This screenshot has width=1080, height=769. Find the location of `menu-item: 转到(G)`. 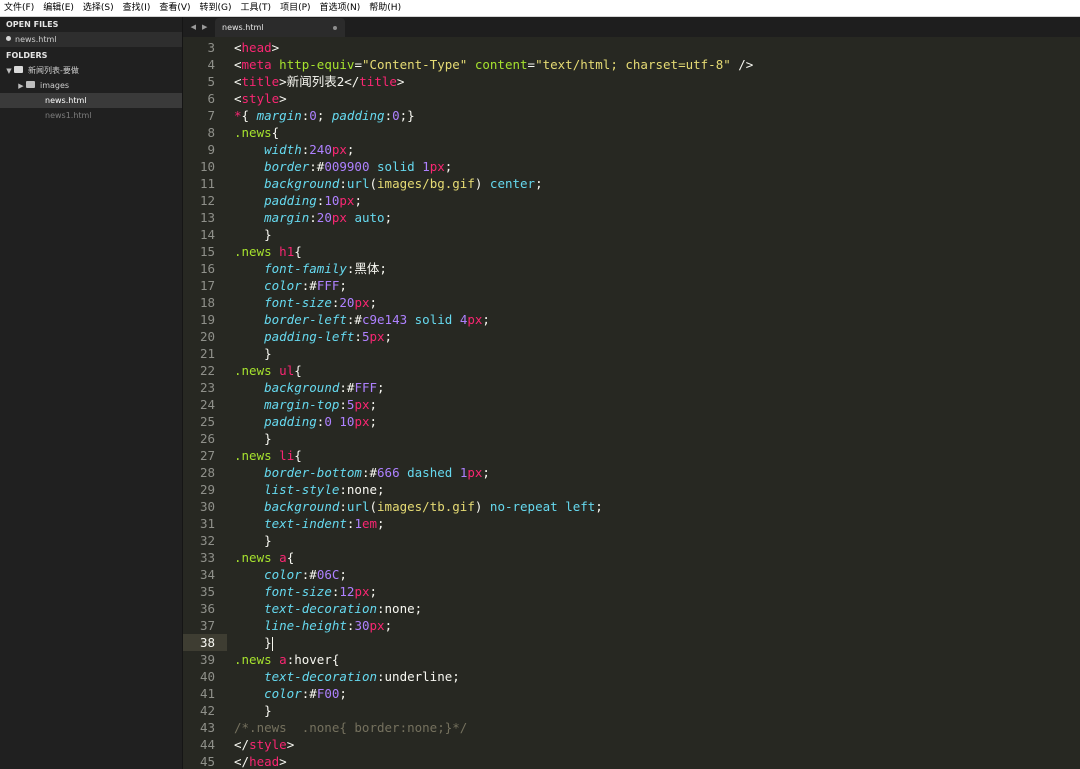

menu-item: 转到(G) is located at coordinates (216, 8).